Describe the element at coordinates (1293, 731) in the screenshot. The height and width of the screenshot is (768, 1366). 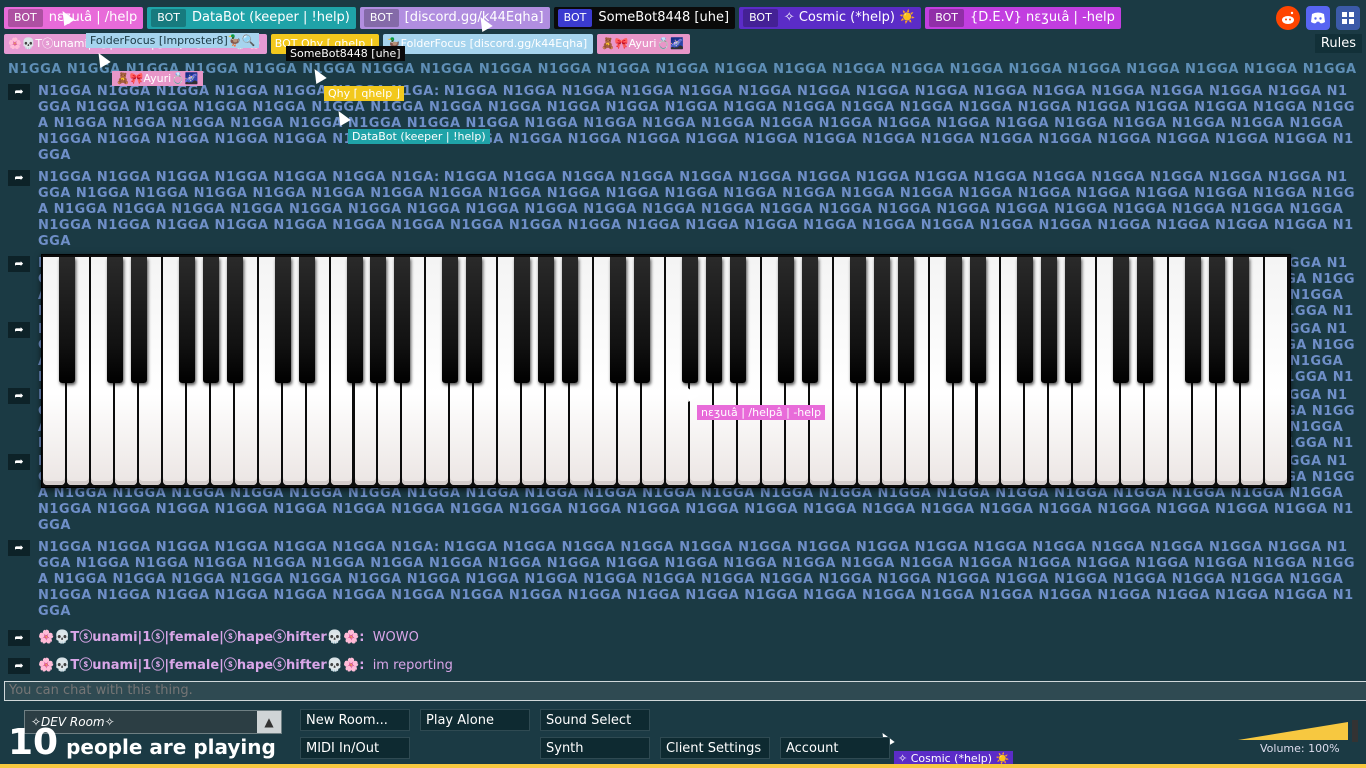
I see `volume-fill` at that location.